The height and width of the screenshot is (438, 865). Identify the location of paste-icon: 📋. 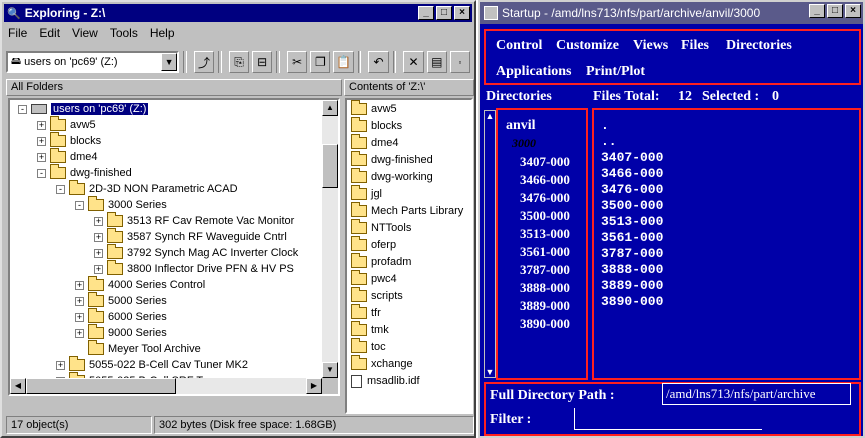
(343, 62).